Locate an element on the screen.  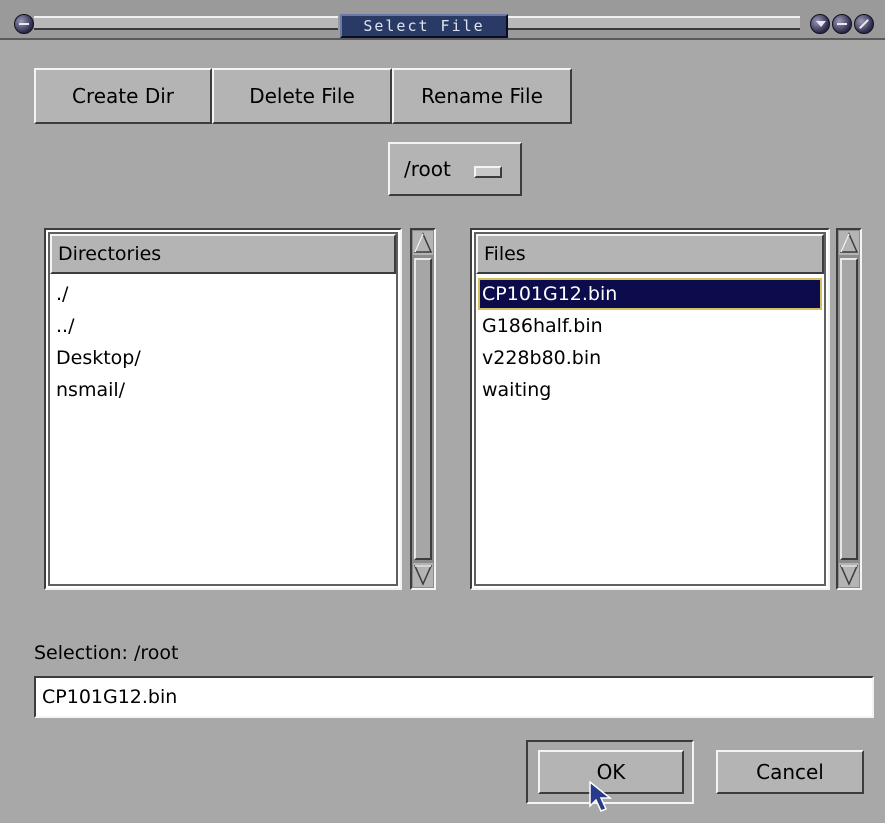
maximize-icon is located at coordinates (842, 24).